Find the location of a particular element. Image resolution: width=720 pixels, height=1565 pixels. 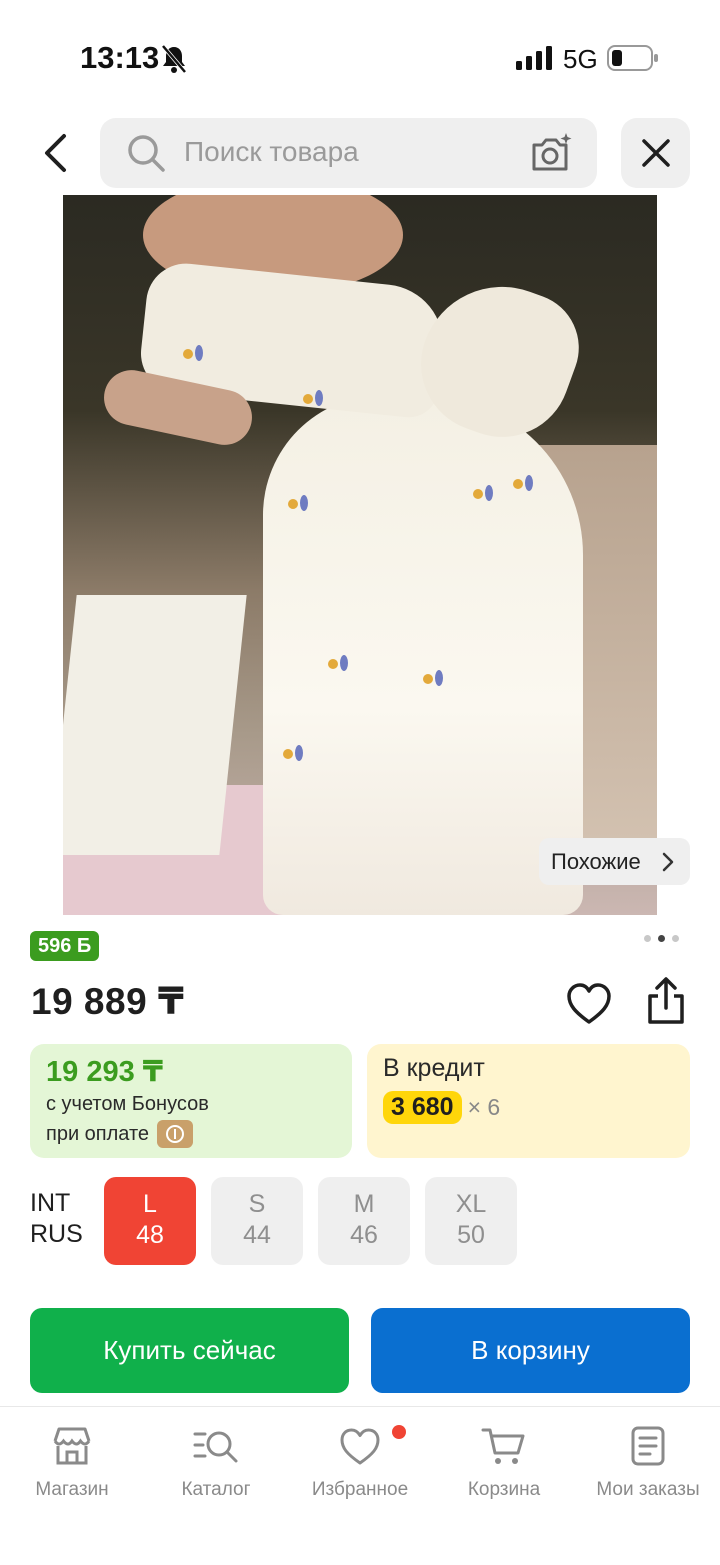

size-legend-int: INT is located at coordinates (50, 1203).